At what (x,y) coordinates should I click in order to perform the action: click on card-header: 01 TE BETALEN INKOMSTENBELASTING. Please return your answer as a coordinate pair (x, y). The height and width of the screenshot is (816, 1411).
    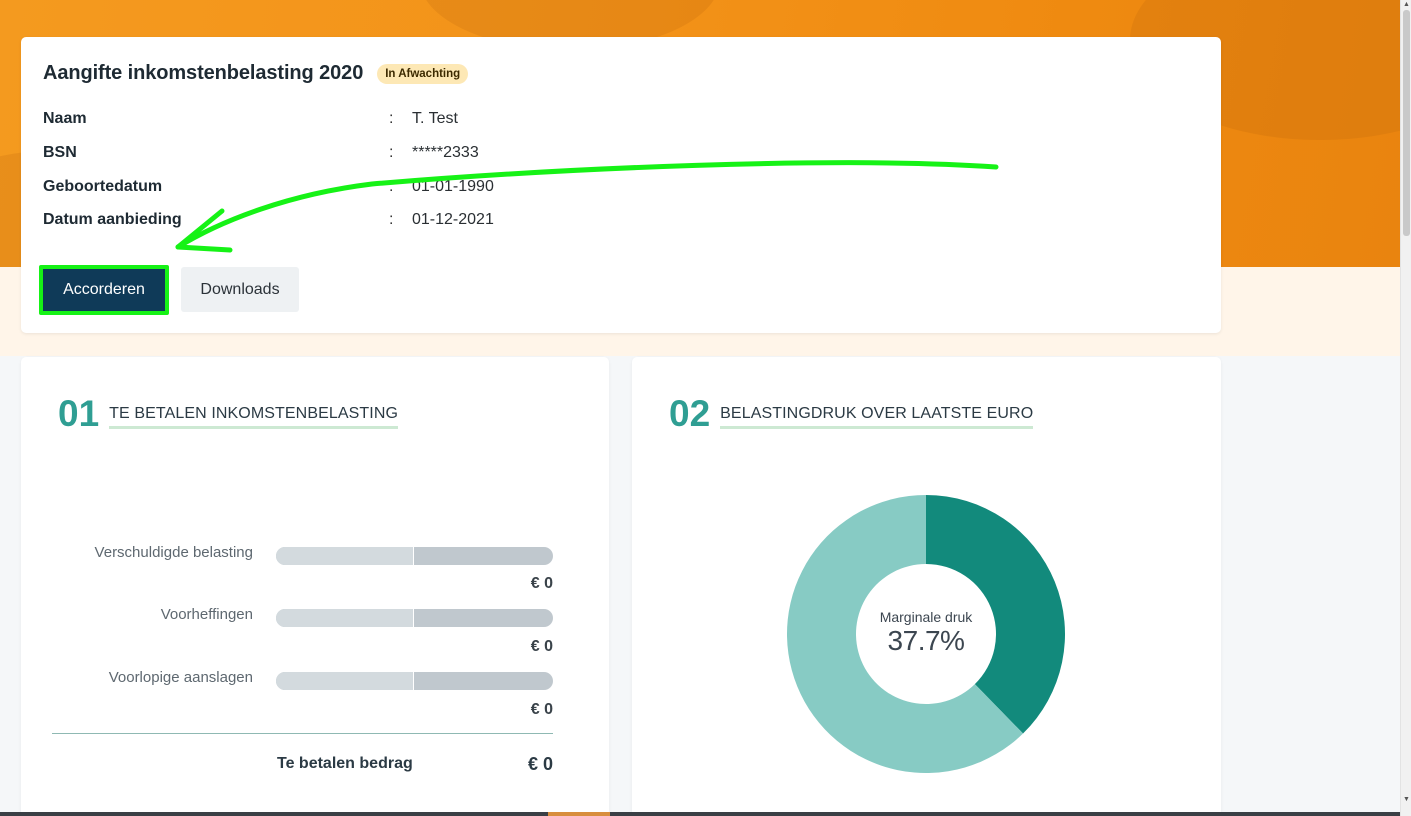
    Looking at the image, I should click on (228, 413).